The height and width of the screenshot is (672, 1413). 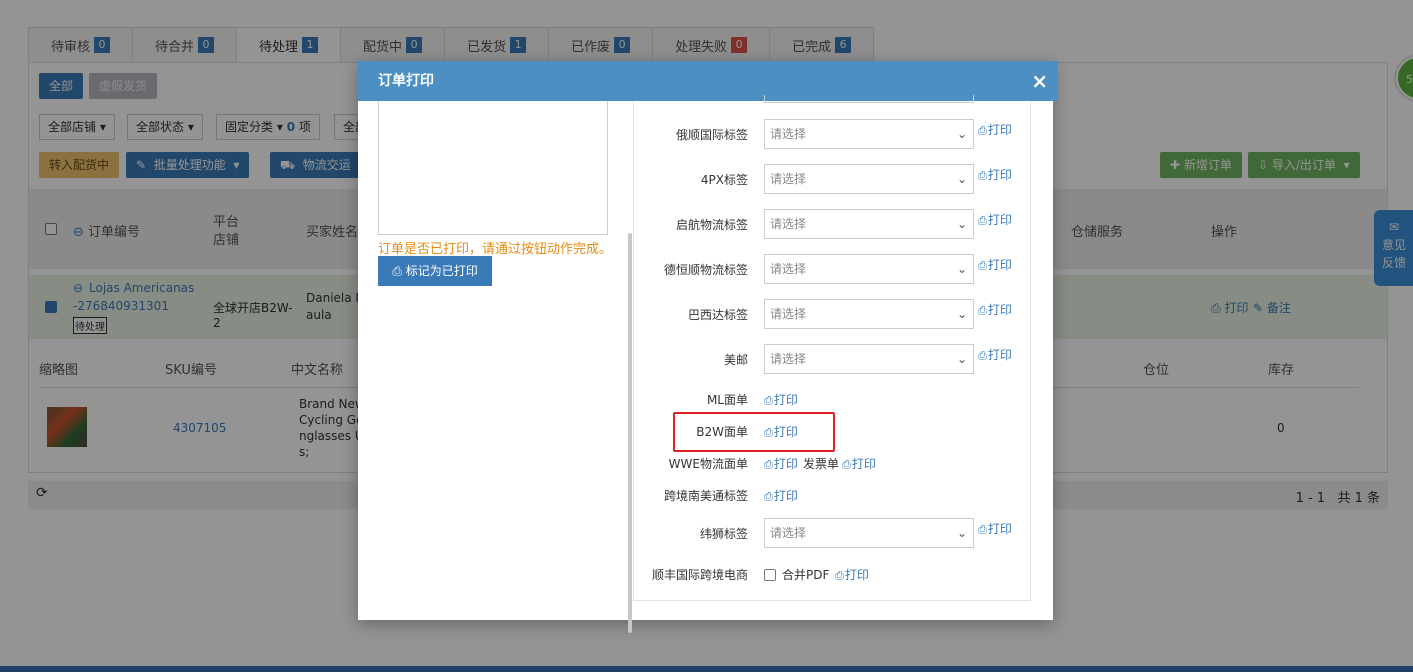 What do you see at coordinates (724, 180) in the screenshot?
I see `row-label-4px: 4PX标签` at bounding box center [724, 180].